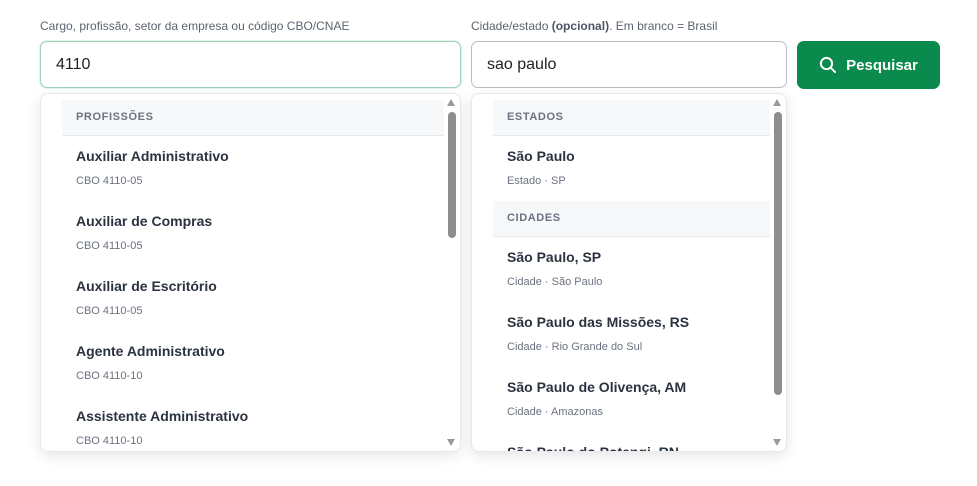 The width and height of the screenshot is (977, 486). I want to click on city-suggestion-title: São Paulo das Missões, RS, so click(598, 322).